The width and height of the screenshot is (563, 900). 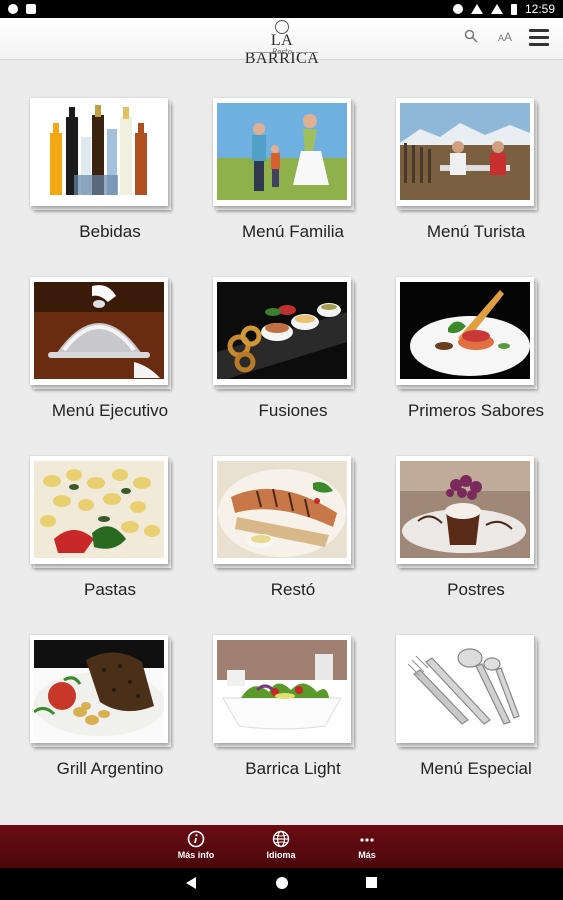 I want to click on menu-item-label: Menú Familia, so click(x=293, y=231).